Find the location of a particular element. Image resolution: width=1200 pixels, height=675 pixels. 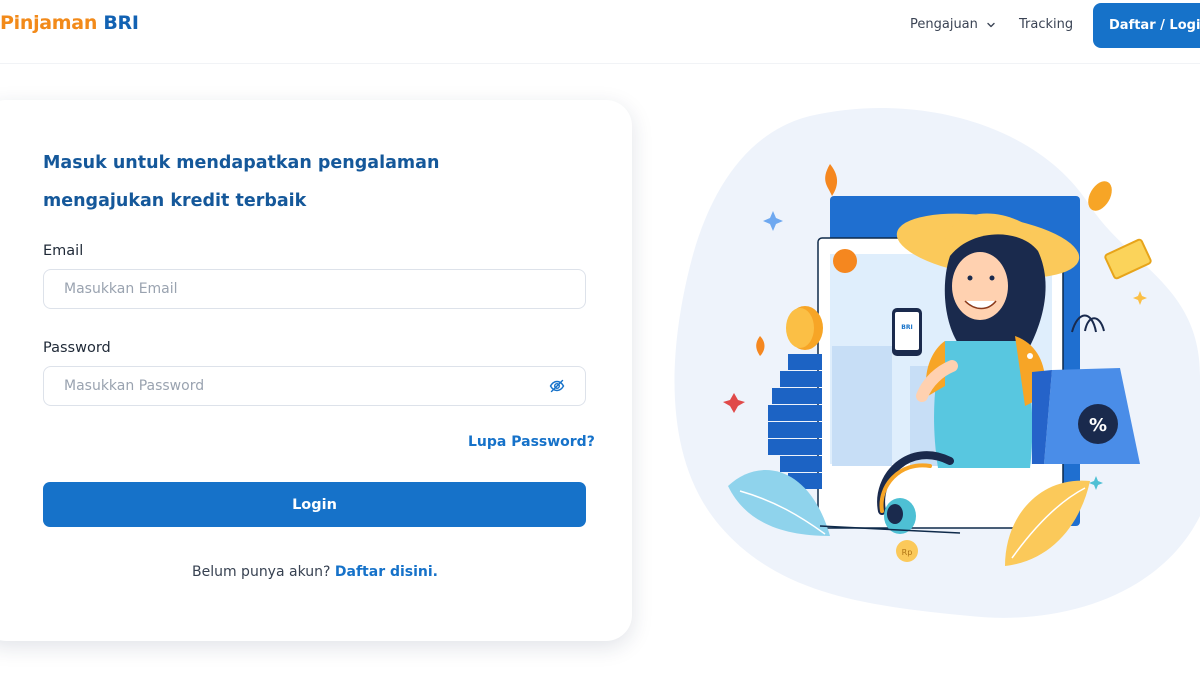

register-prompt: Belum punya akun? Daftar disini. is located at coordinates (315, 572).